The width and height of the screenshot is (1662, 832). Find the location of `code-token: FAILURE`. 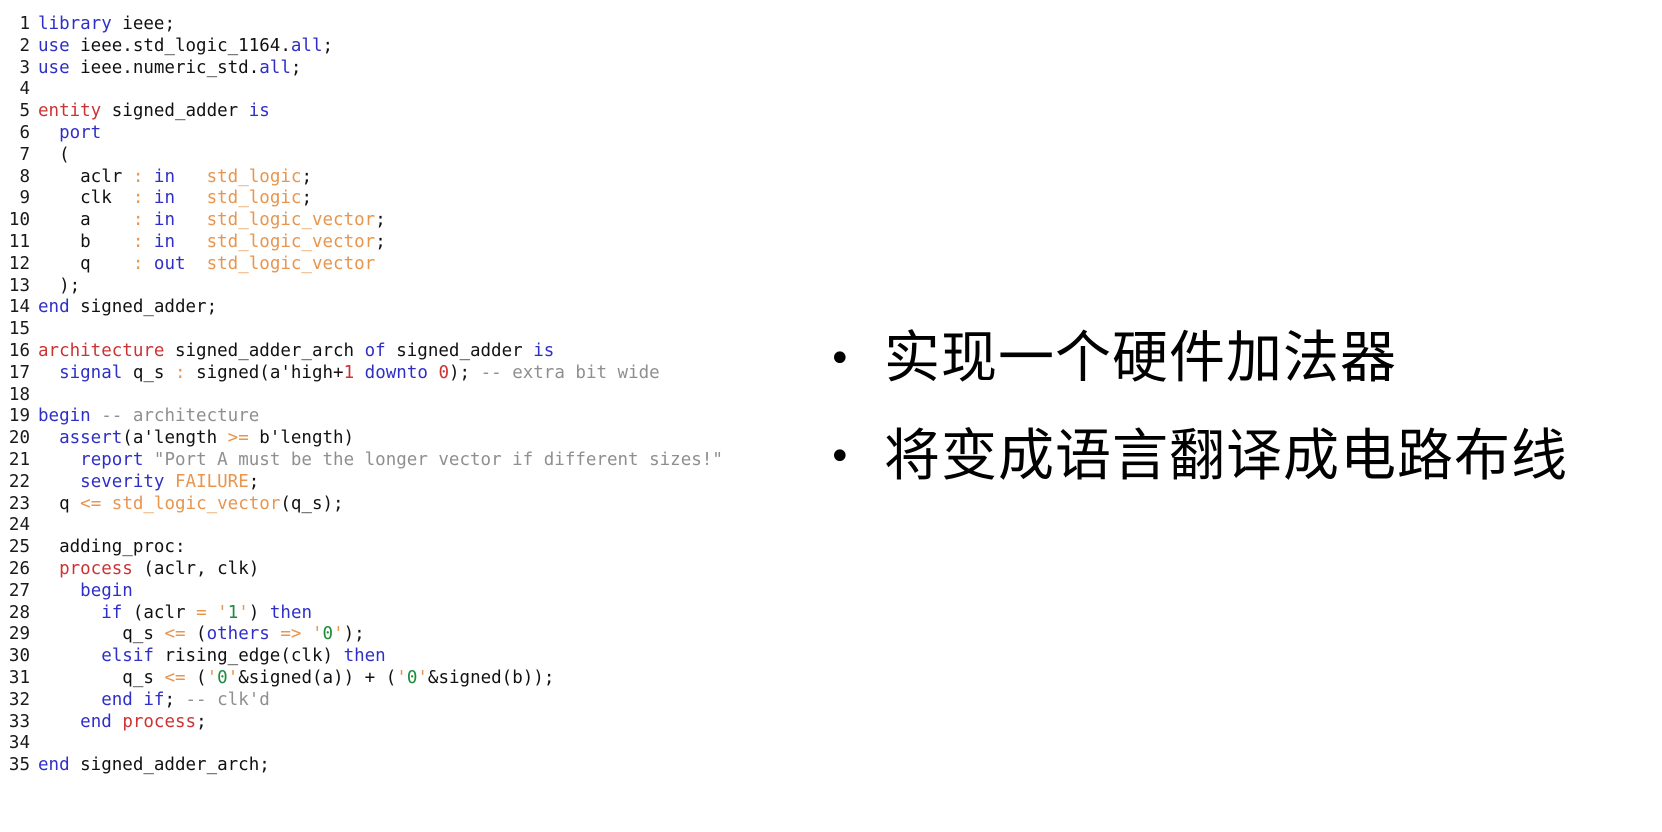

code-token: FAILURE is located at coordinates (212, 481).